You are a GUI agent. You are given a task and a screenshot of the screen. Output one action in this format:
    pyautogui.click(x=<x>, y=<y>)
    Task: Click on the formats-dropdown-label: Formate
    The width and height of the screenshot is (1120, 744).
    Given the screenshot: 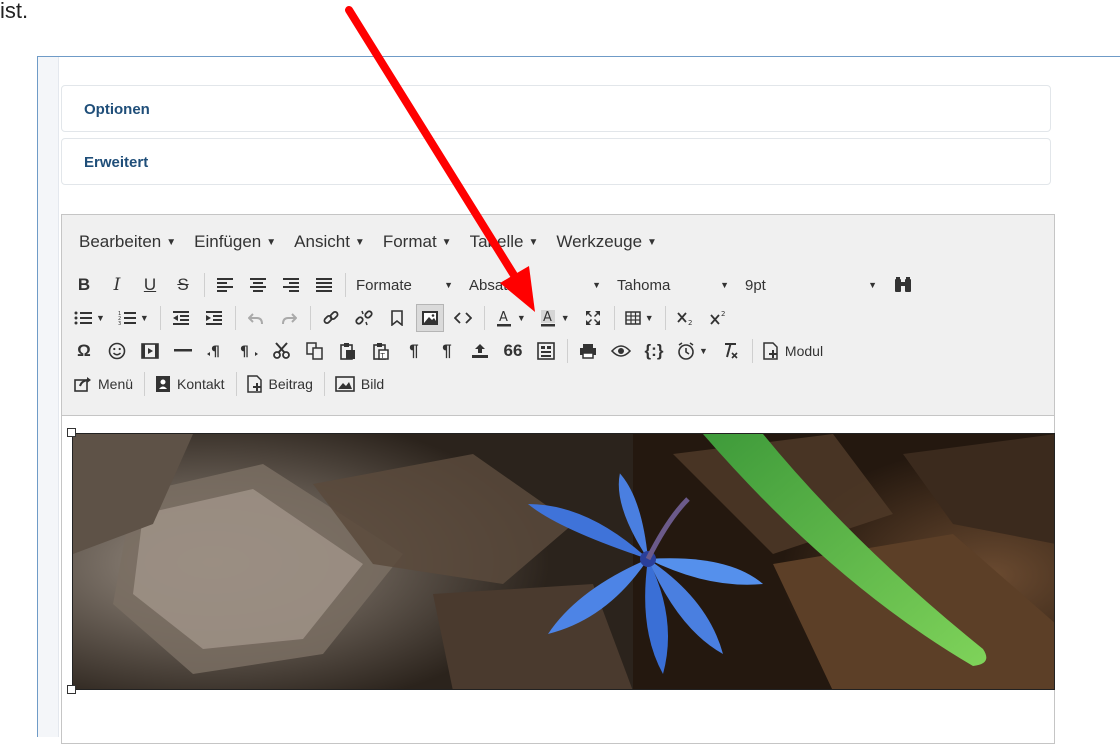 What is the action you would take?
    pyautogui.click(x=384, y=285)
    